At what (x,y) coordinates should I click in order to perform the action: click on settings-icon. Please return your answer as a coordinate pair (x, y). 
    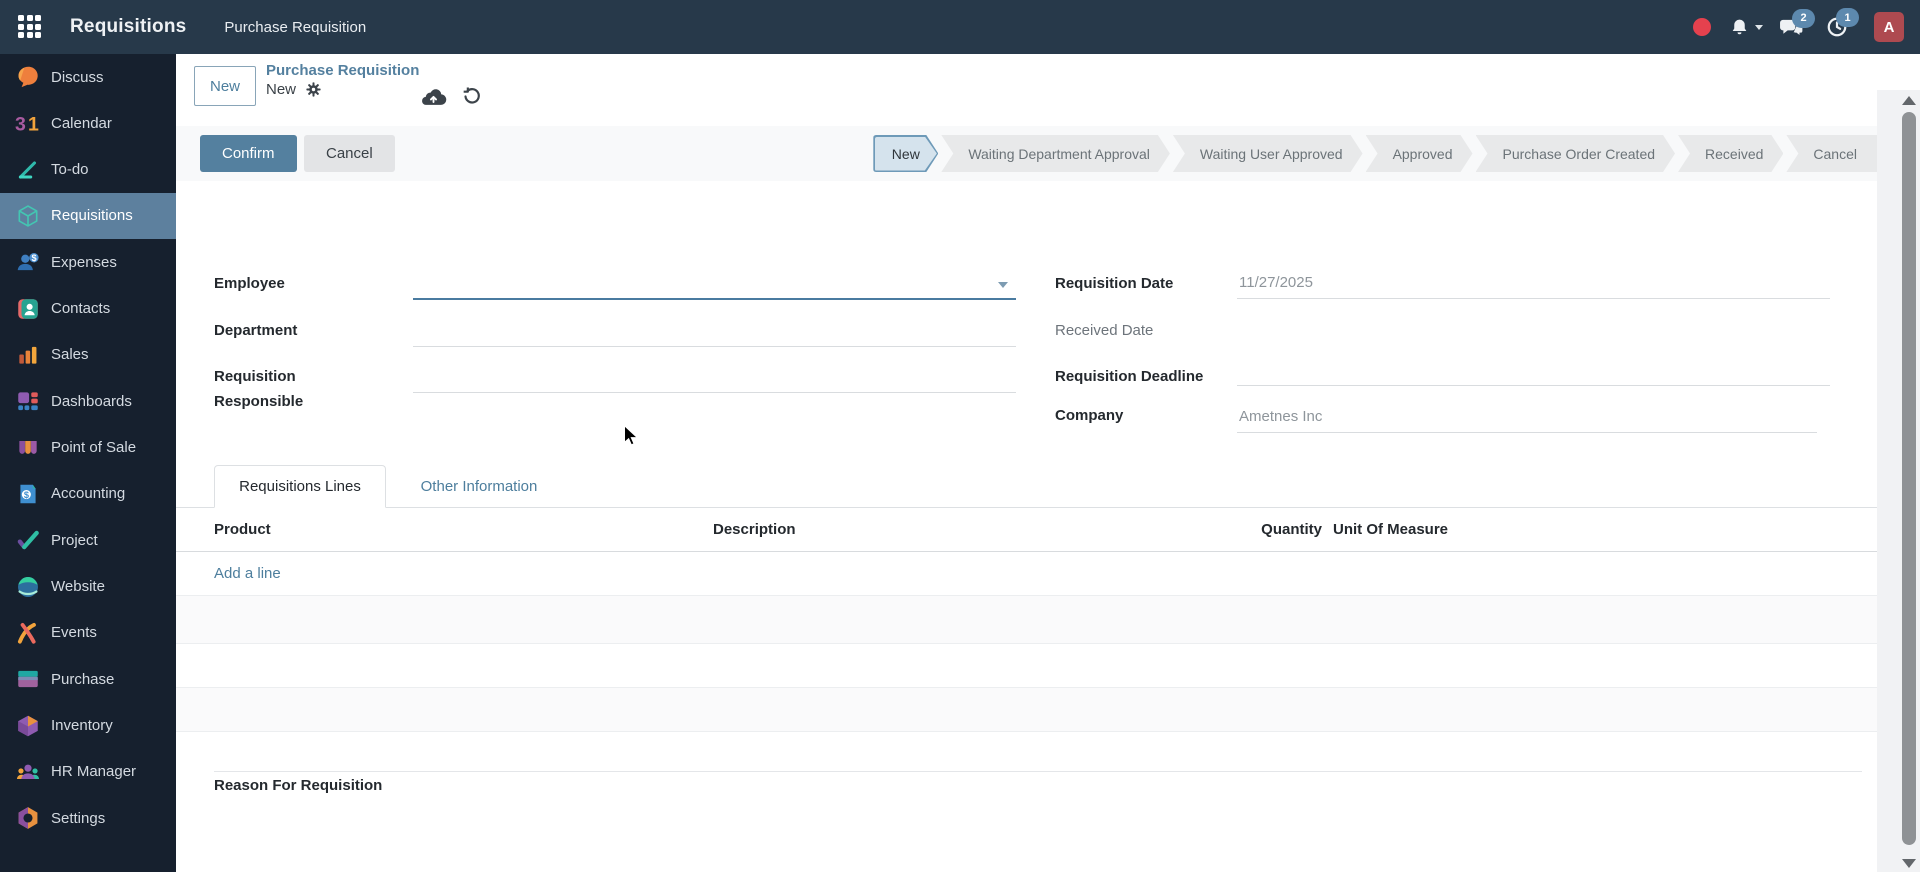
    Looking at the image, I should click on (28, 818).